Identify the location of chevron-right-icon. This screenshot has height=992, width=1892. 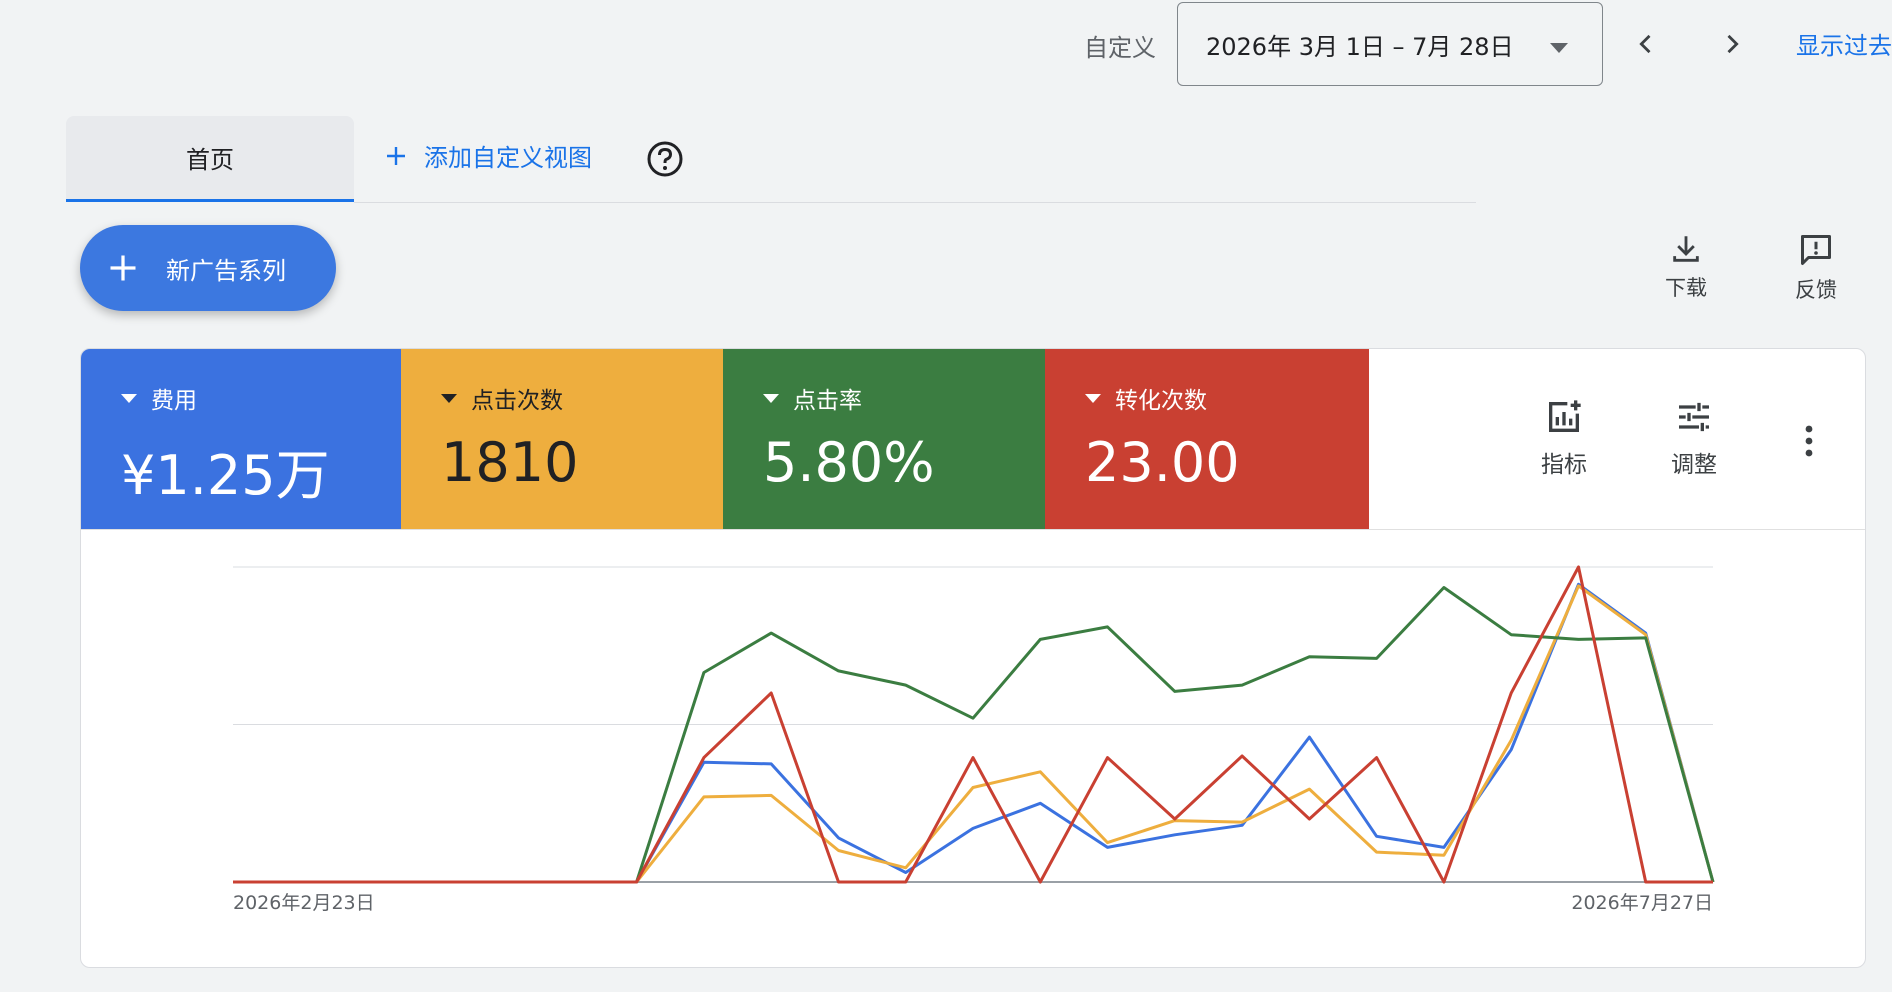
(1733, 44).